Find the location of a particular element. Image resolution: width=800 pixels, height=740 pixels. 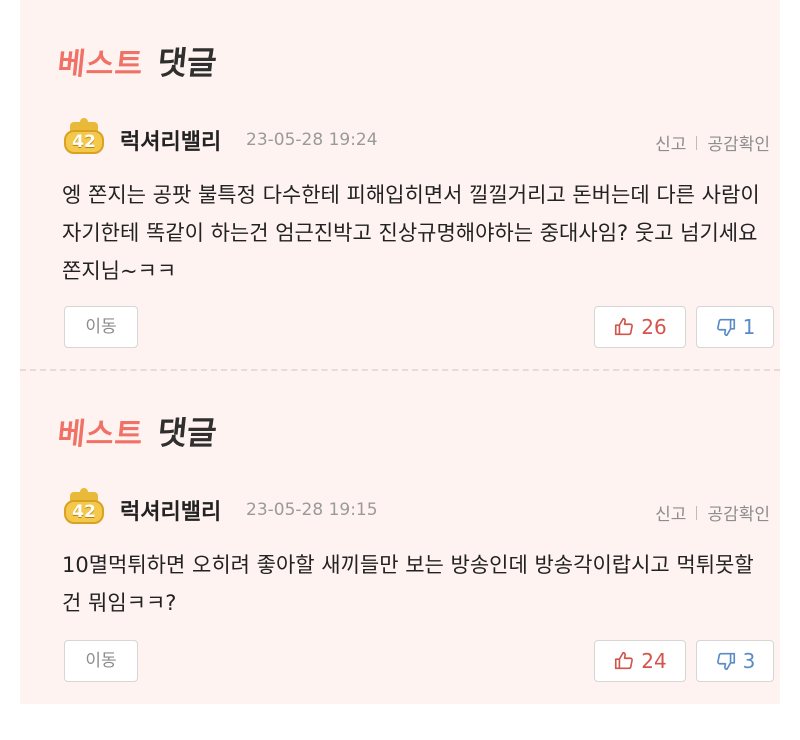

dislike-button: 3 is located at coordinates (735, 661).